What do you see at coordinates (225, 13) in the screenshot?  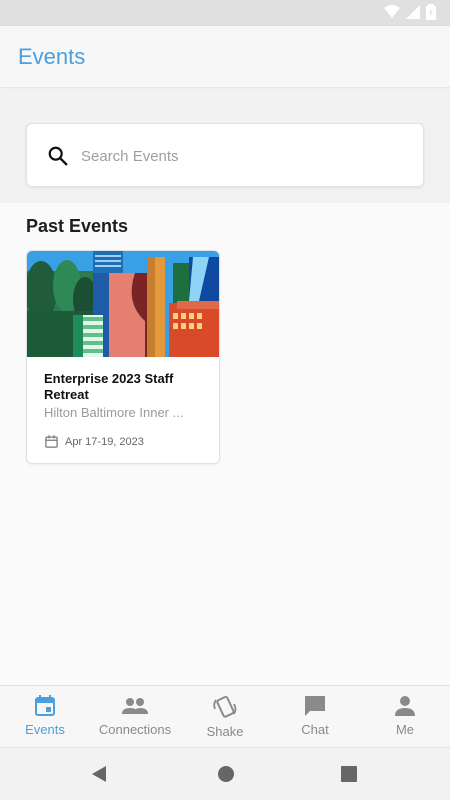 I see `status-bar` at bounding box center [225, 13].